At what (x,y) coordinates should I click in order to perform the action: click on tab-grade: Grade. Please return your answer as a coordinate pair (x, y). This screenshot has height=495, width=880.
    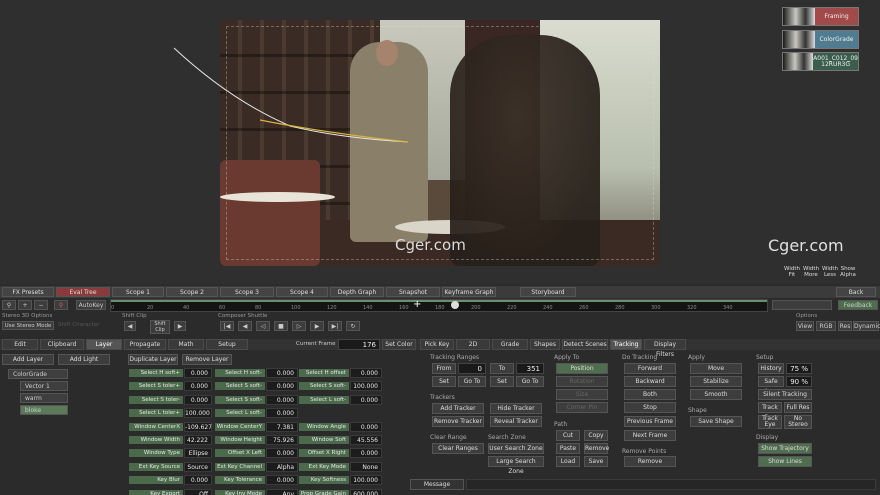
    Looking at the image, I should click on (510, 344).